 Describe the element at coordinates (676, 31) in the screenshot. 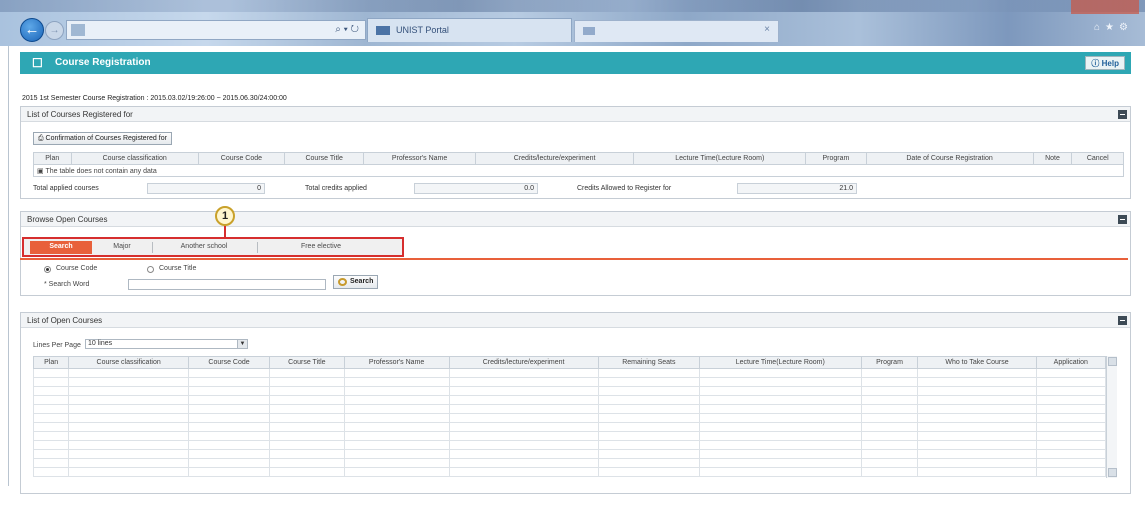

I see `browser-tab-second: ×` at that location.